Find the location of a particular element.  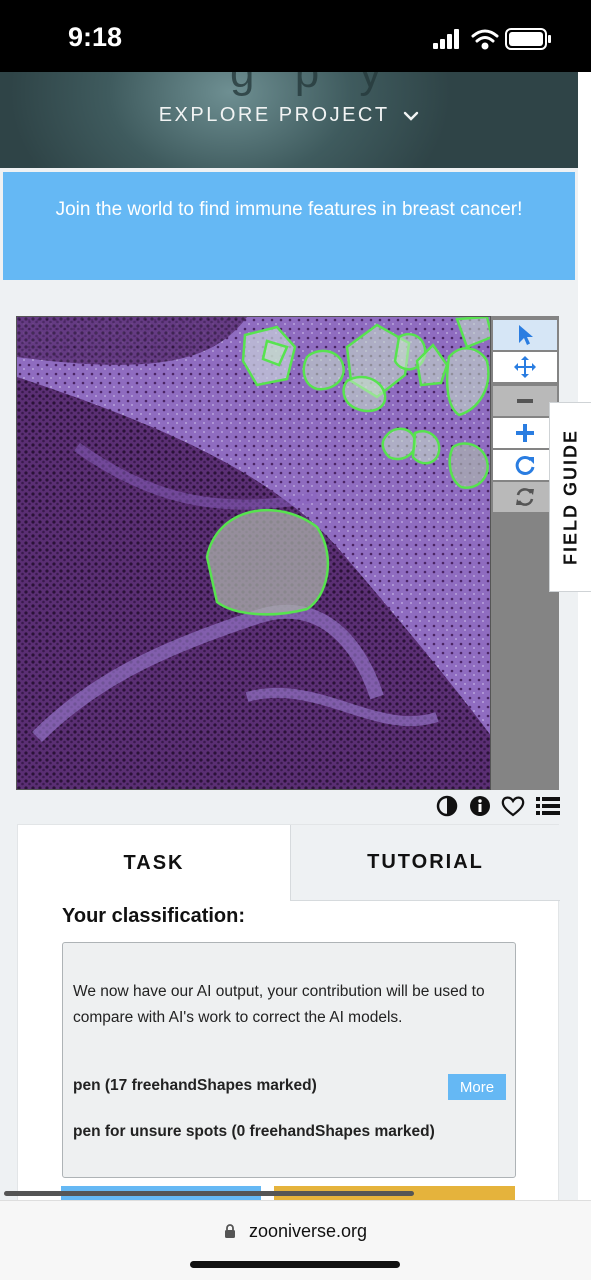

zoom-in-button is located at coordinates (525, 433).